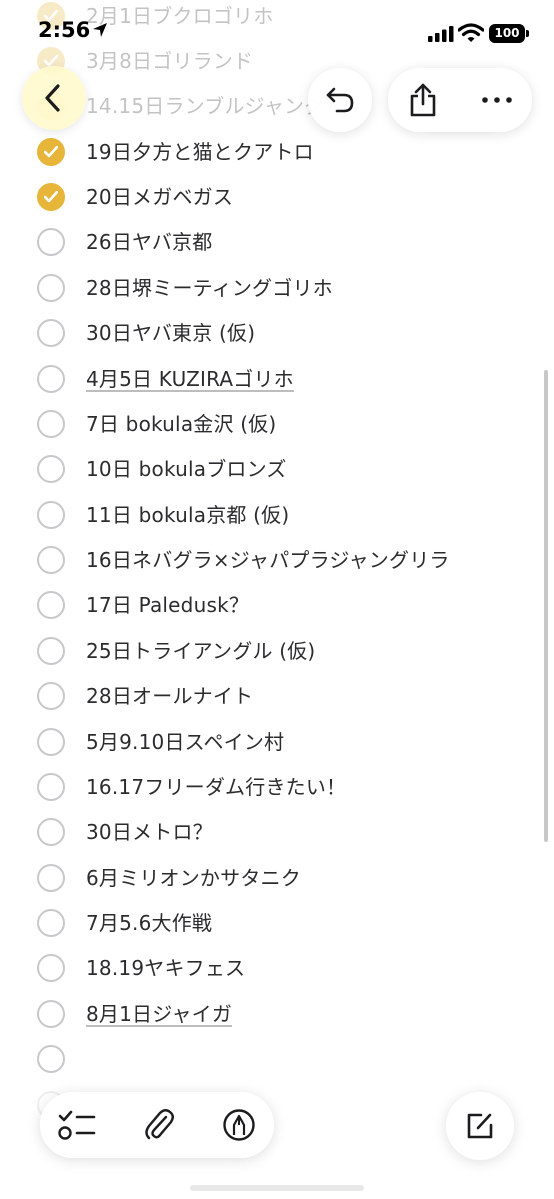  Describe the element at coordinates (159, 197) in the screenshot. I see `checklist-item-label: 20日メガベガス` at that location.